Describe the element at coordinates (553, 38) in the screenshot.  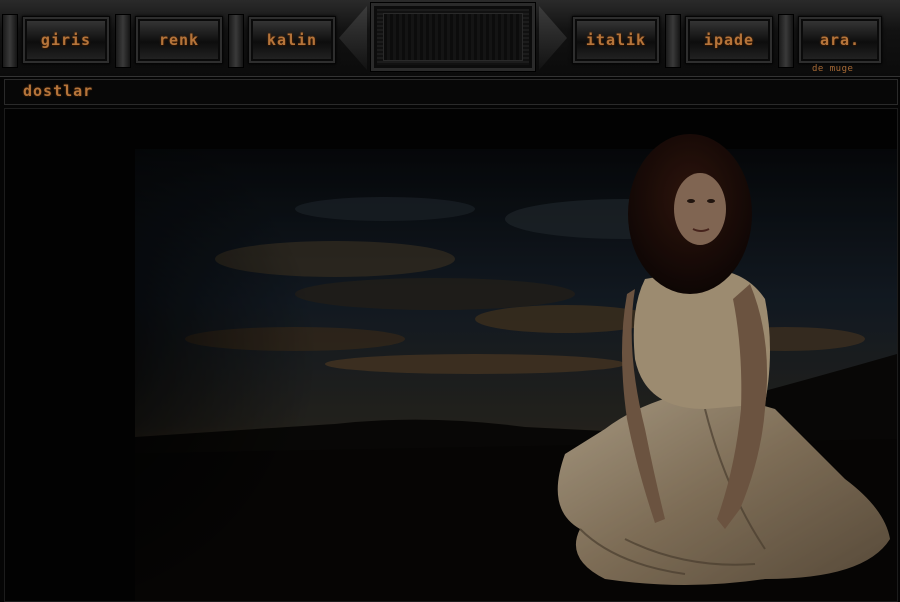
I see `decorative-right-arrow` at that location.